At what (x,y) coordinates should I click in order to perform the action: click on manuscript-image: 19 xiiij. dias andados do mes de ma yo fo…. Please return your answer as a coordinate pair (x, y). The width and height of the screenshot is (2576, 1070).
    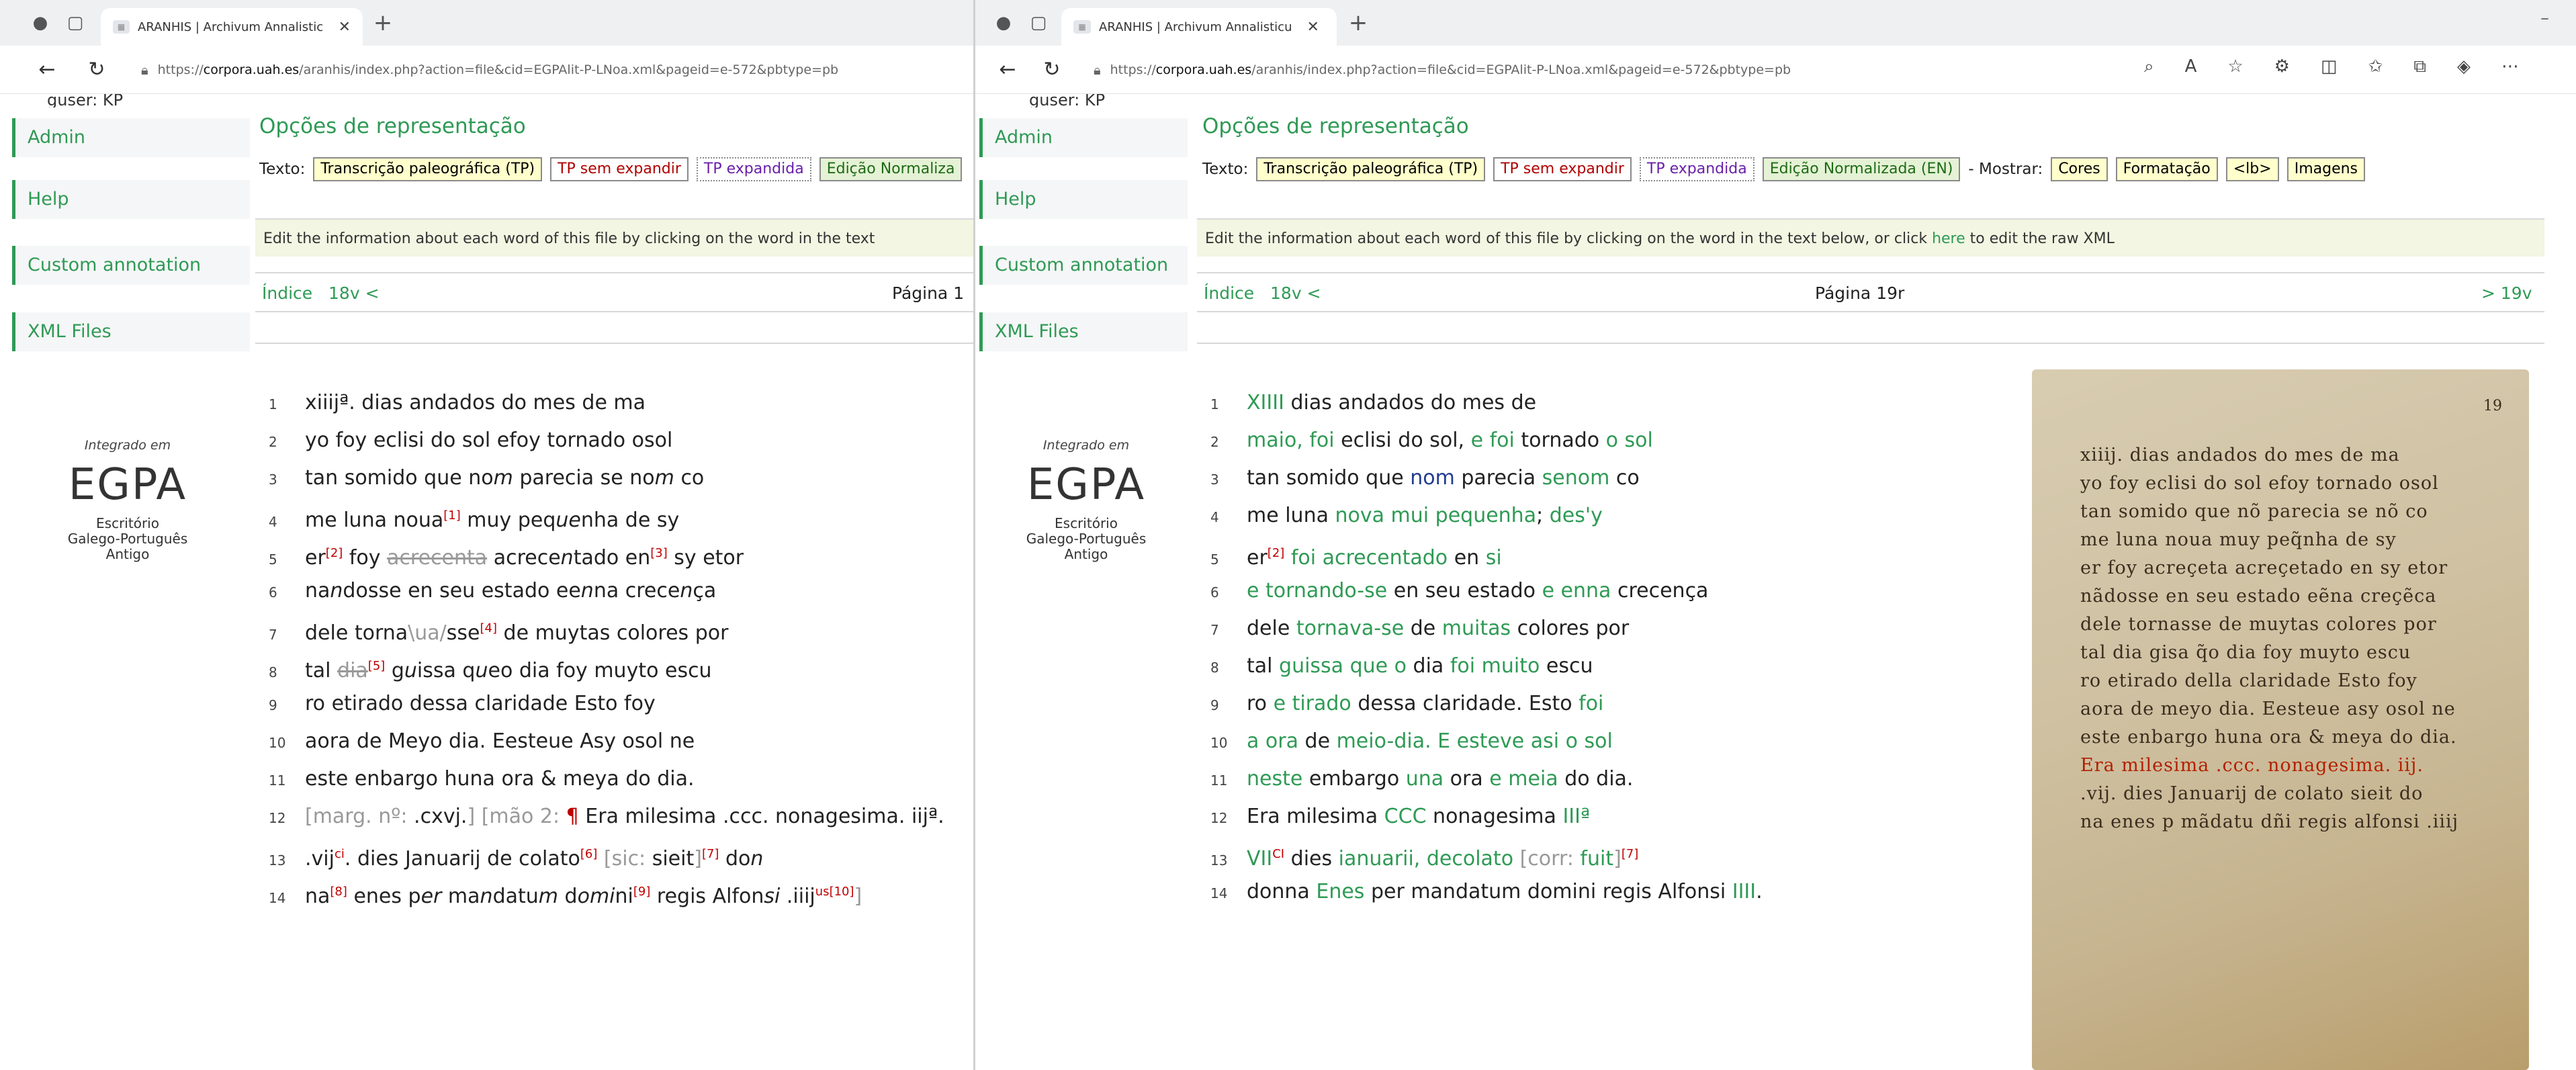
    Looking at the image, I should click on (2281, 720).